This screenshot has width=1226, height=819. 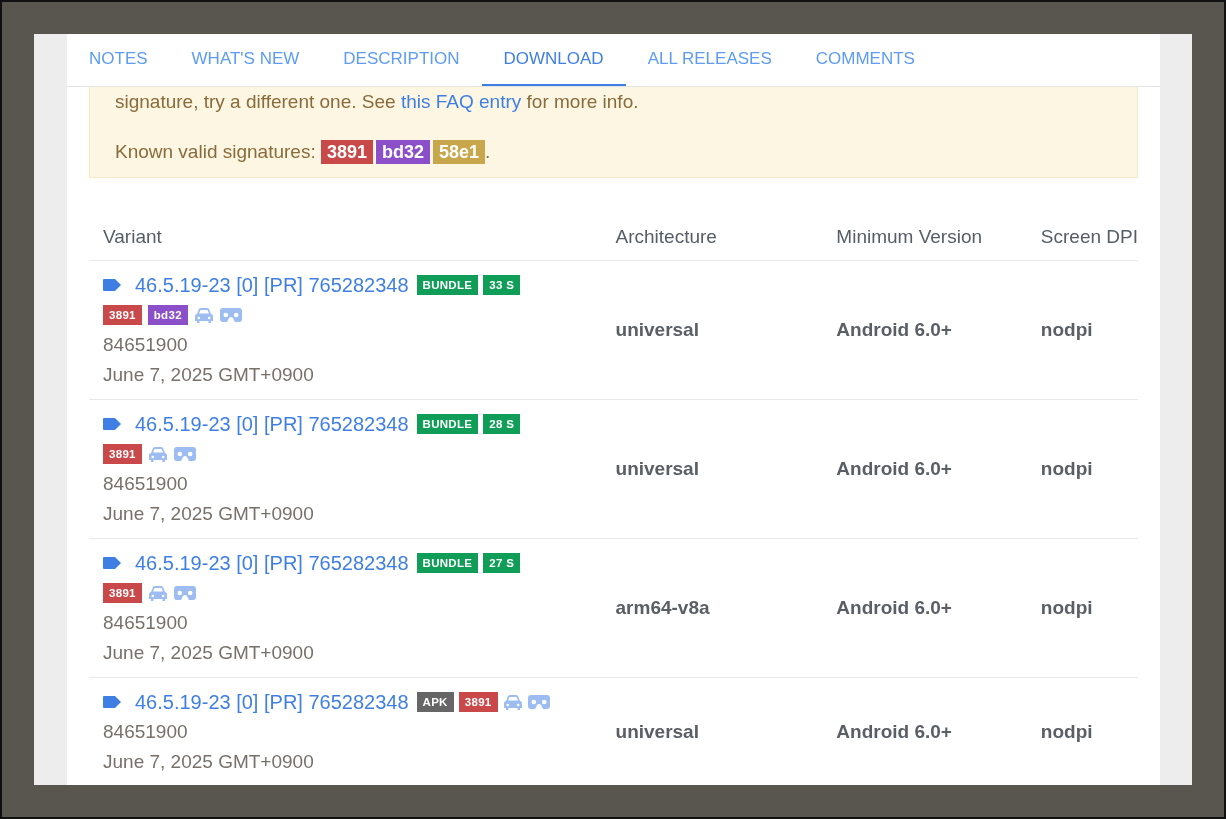 What do you see at coordinates (118, 60) in the screenshot?
I see `nav-tab: NOTES` at bounding box center [118, 60].